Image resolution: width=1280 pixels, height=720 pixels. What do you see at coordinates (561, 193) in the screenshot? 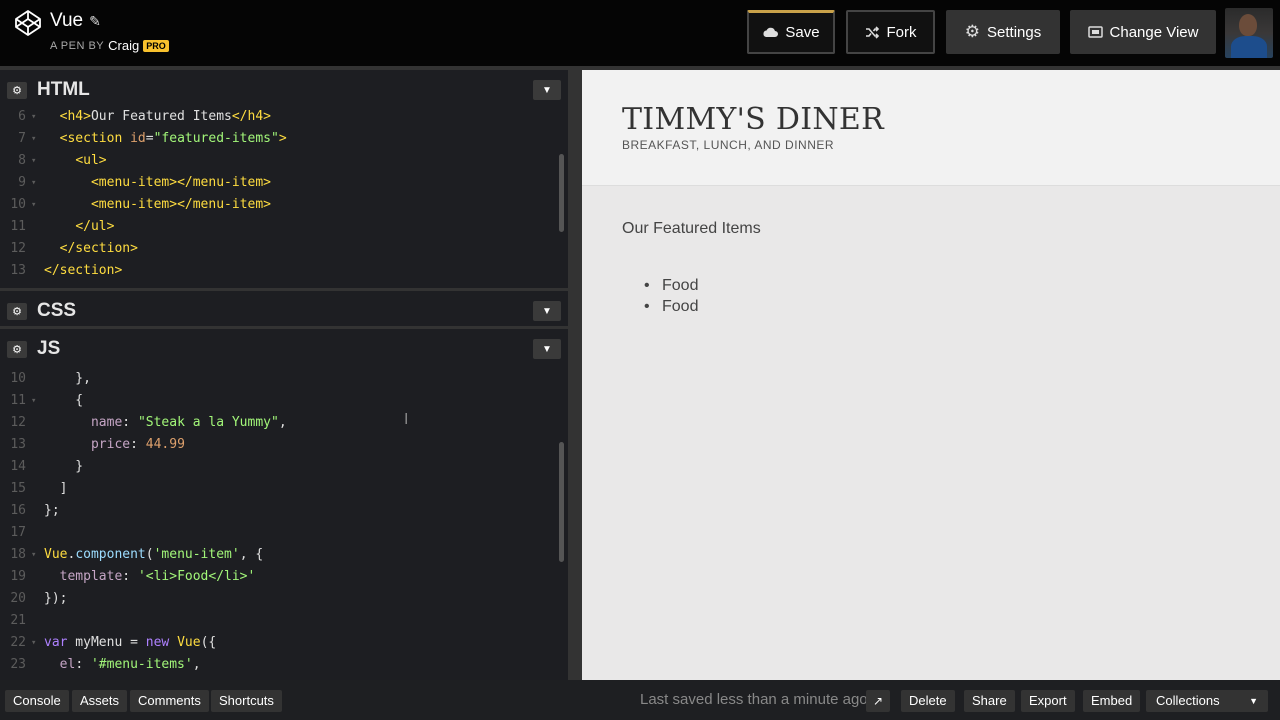
I see `html-scrollbar` at bounding box center [561, 193].